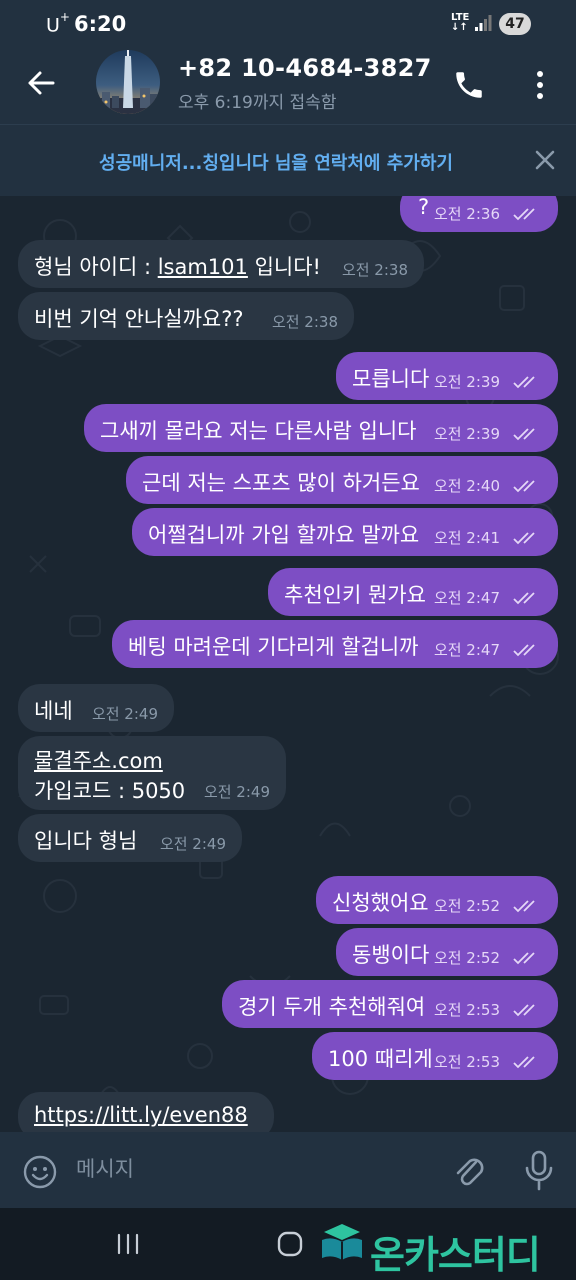 Image resolution: width=576 pixels, height=1280 pixels. I want to click on microphone-icon, so click(539, 1171).